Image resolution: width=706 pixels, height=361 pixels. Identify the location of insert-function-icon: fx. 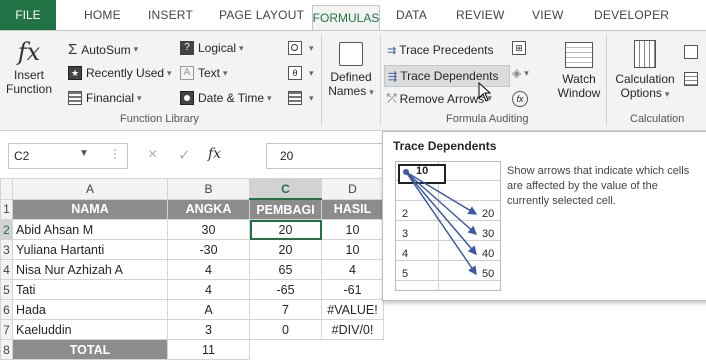
(214, 154).